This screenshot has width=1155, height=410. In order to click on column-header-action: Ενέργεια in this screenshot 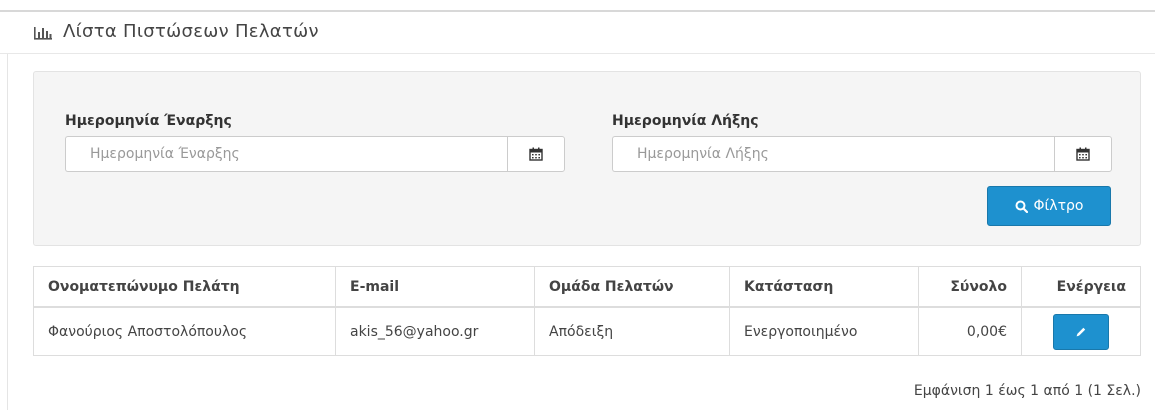, I will do `click(1081, 287)`.